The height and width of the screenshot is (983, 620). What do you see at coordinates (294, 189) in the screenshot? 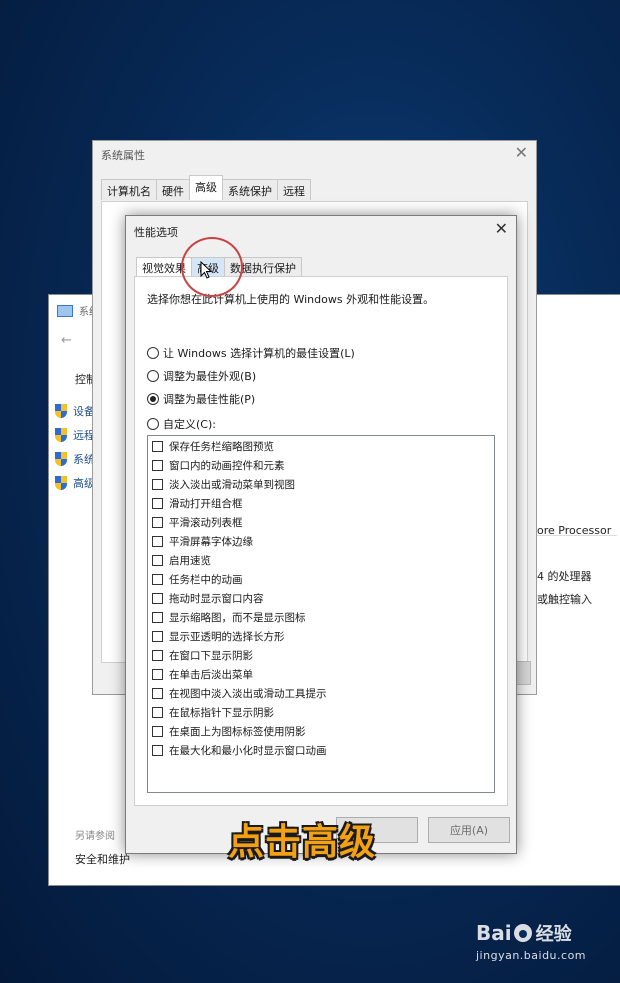
I see `tab-remote: 远程` at bounding box center [294, 189].